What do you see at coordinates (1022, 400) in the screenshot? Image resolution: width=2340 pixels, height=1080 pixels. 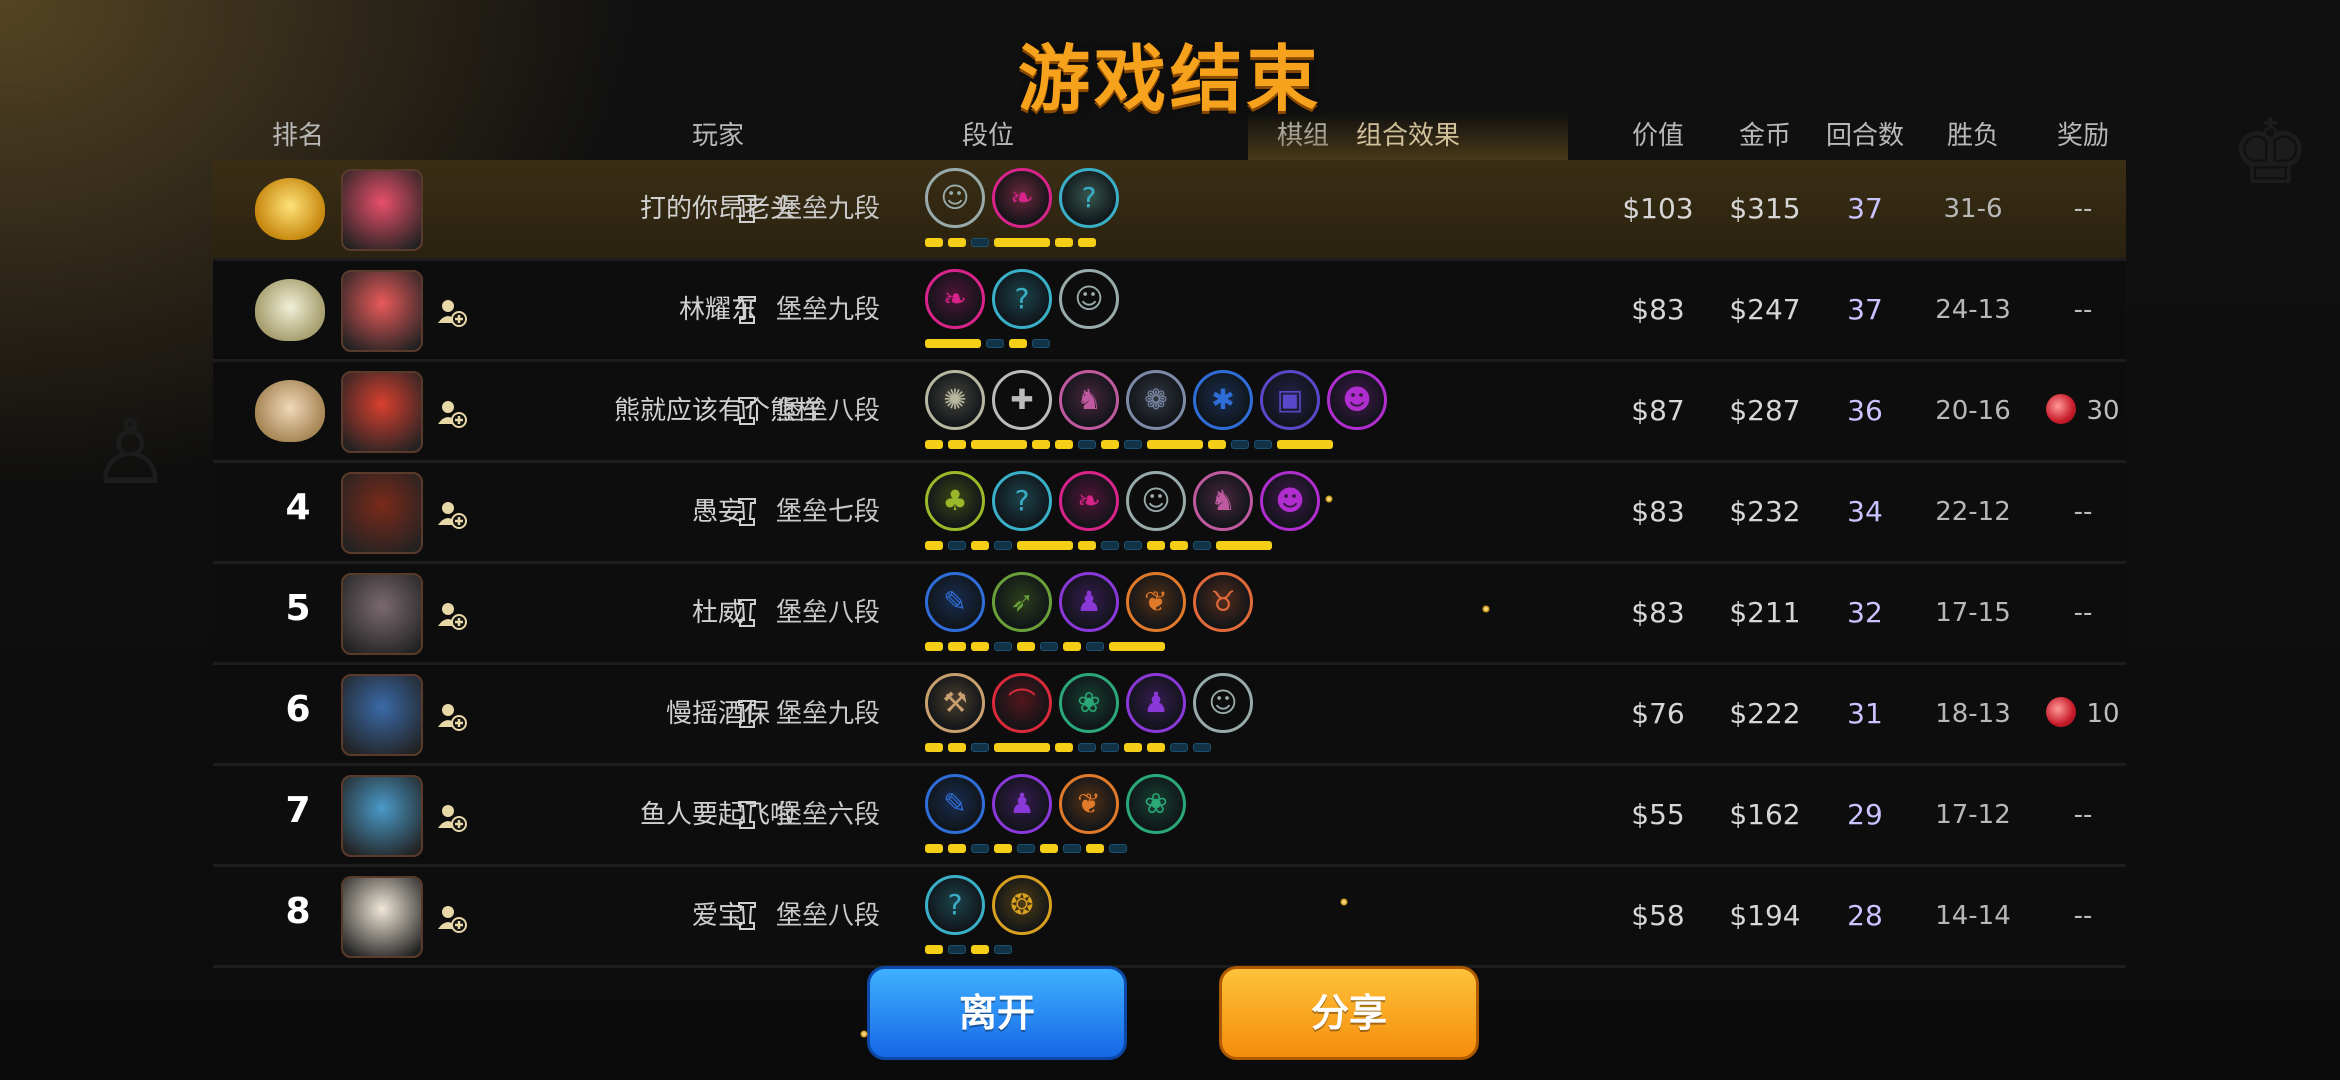 I see `synergy-icon: ✚` at bounding box center [1022, 400].